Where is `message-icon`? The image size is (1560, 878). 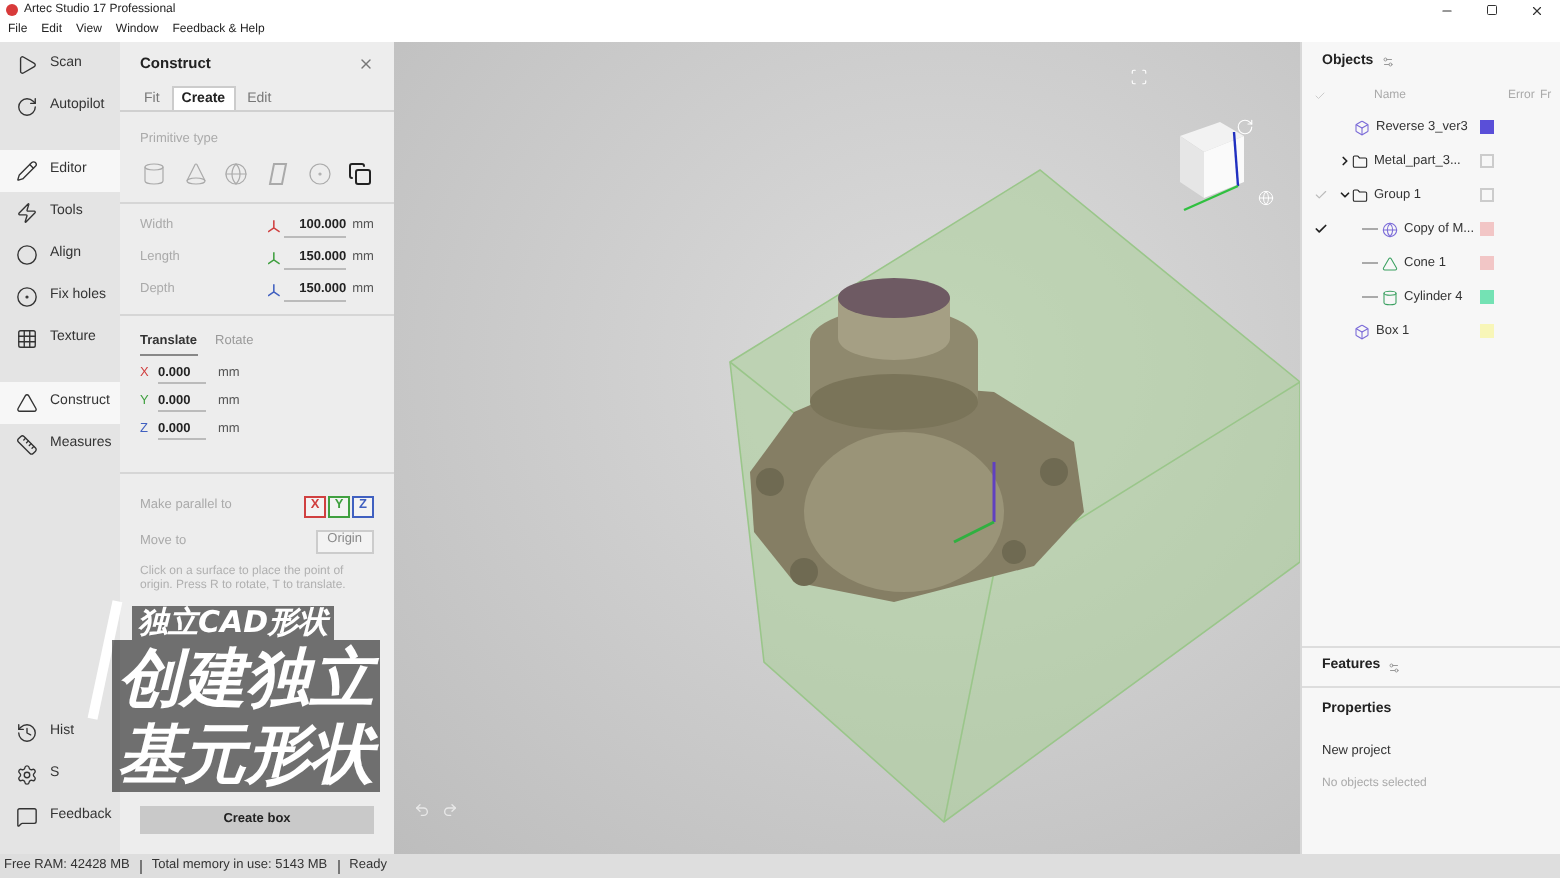
message-icon is located at coordinates (27, 817).